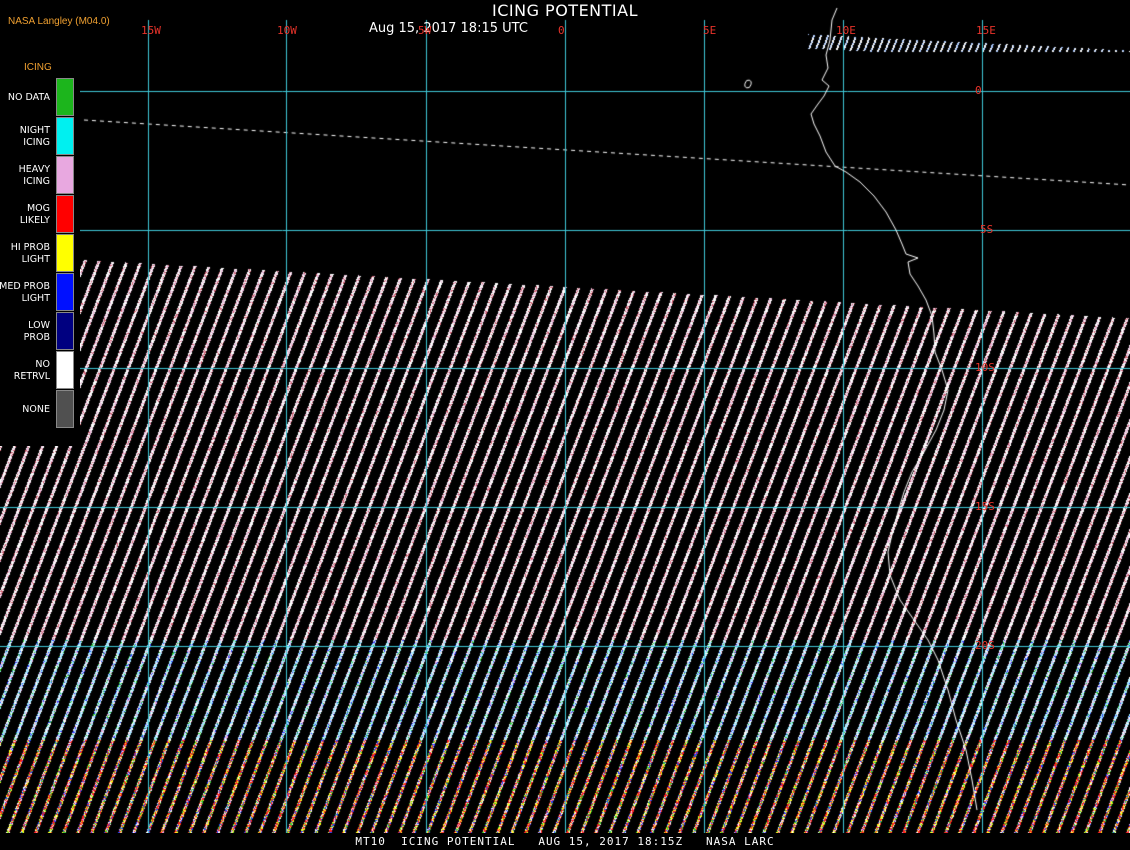 This screenshot has height=850, width=1130. What do you see at coordinates (36, 409) in the screenshot?
I see `legend-label: NONE` at bounding box center [36, 409].